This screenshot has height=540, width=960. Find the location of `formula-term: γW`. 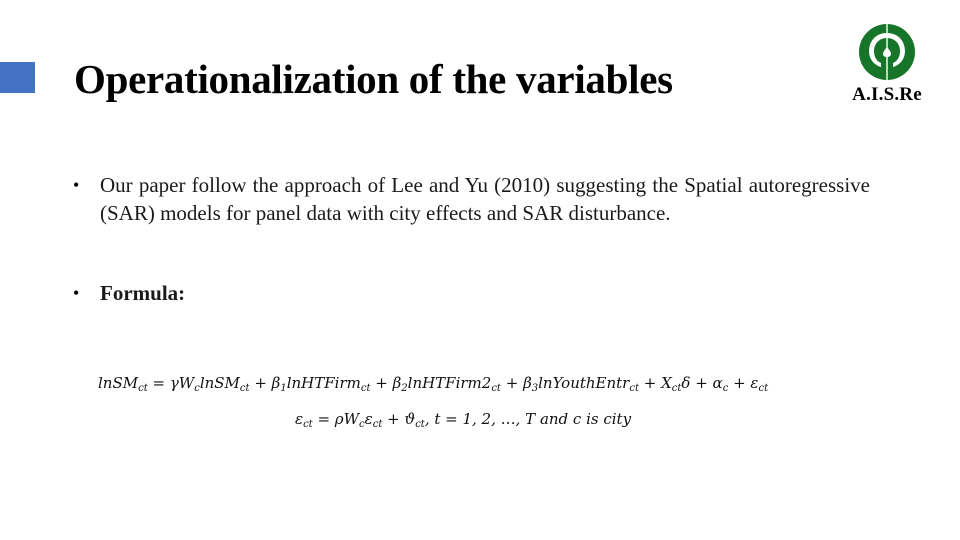

formula-term: γW is located at coordinates (182, 383).